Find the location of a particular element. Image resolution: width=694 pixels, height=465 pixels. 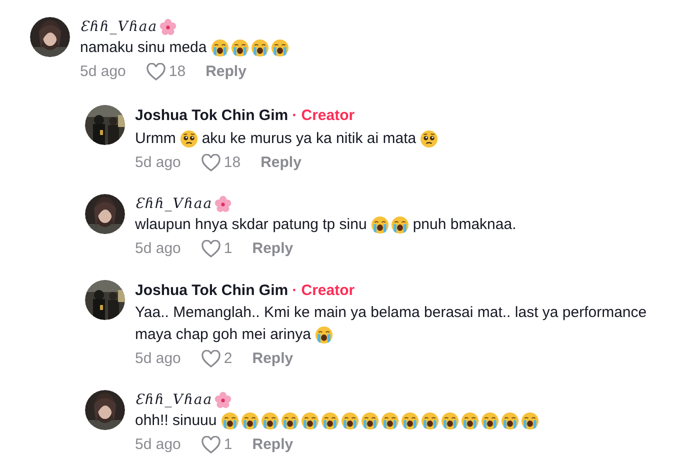

comment-text: Yaa.. Memanglah.. Kmi ke main ya belama berasai mat.. last ya performance is located at coordinates (391, 313).